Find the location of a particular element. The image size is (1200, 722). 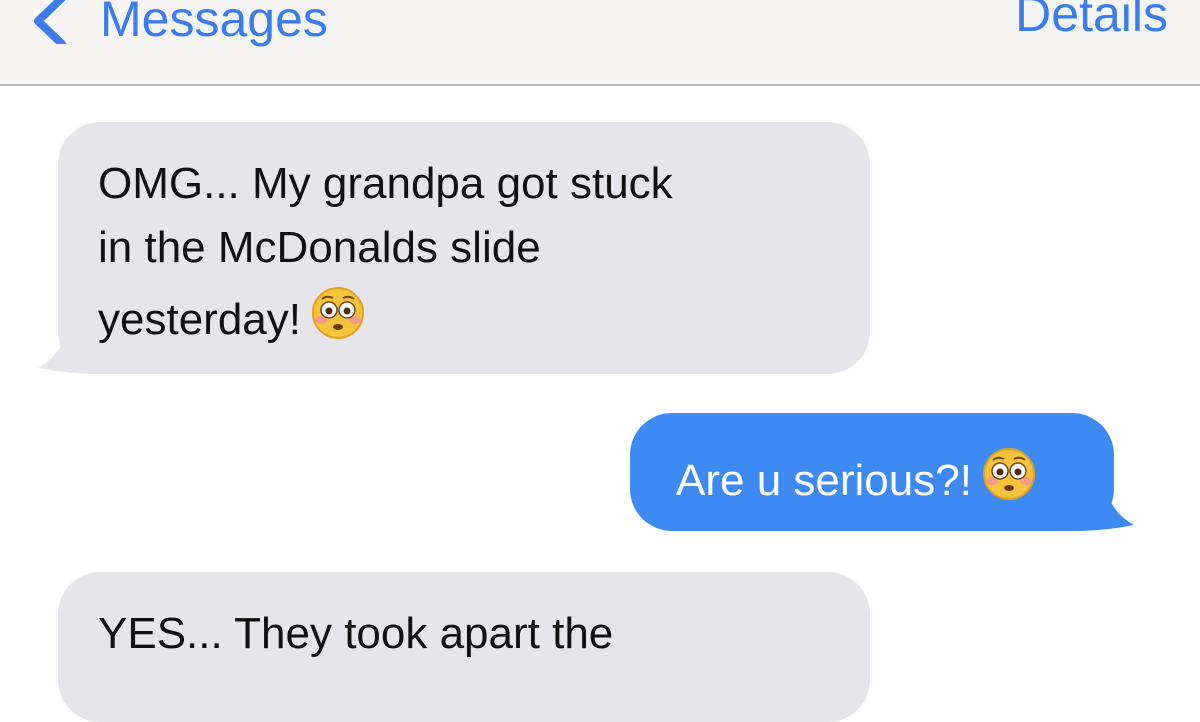

message-line: in the McDonalds slide is located at coordinates (319, 247).